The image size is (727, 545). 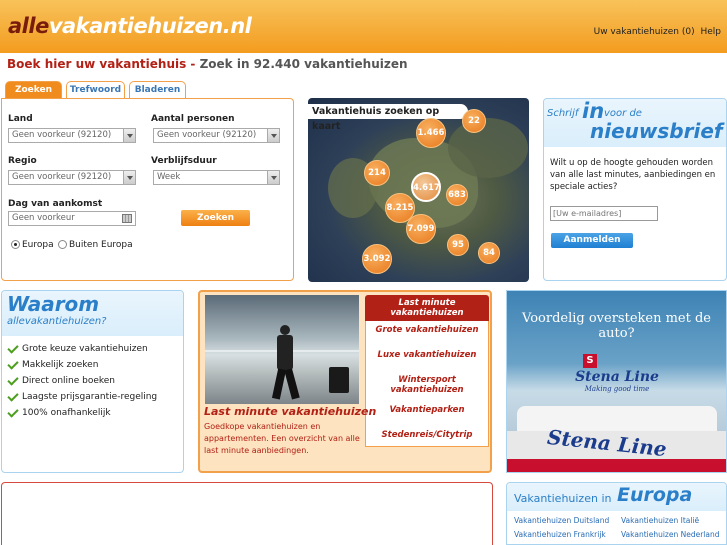 I want to click on aankomst-value: Geen voorkeur, so click(x=43, y=218).